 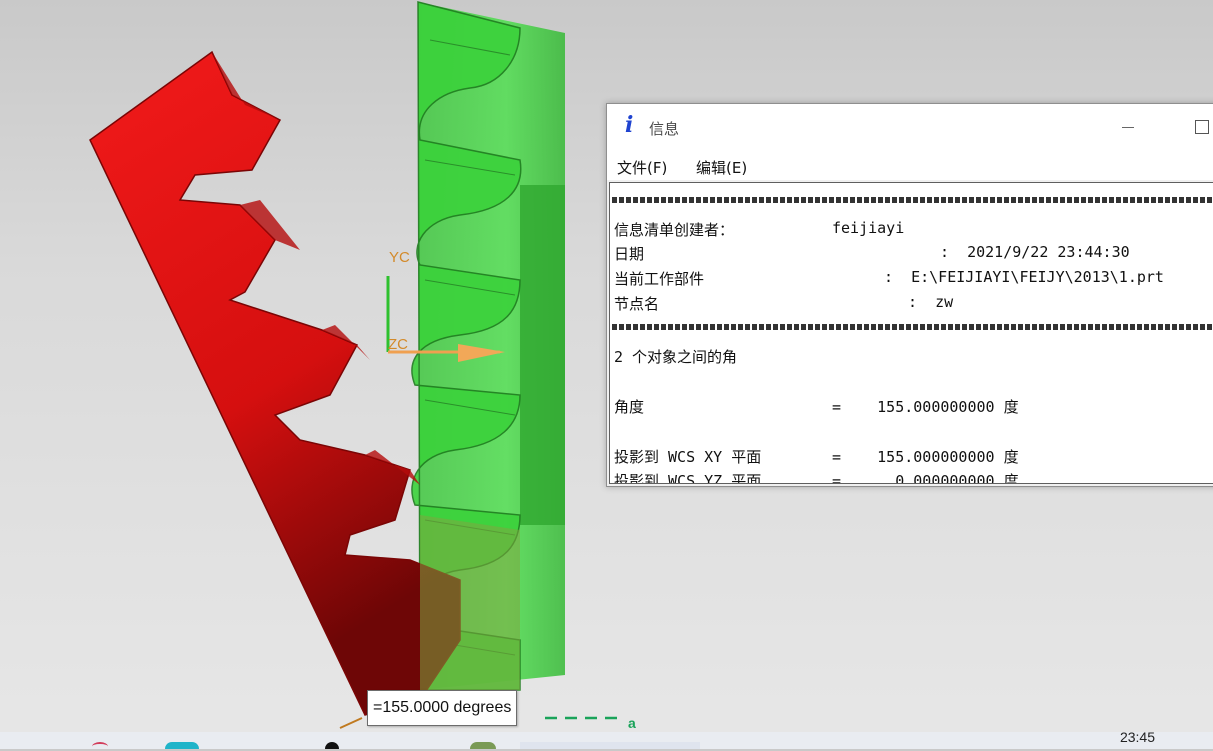 What do you see at coordinates (1128, 127) in the screenshot?
I see `minimize-button` at bounding box center [1128, 127].